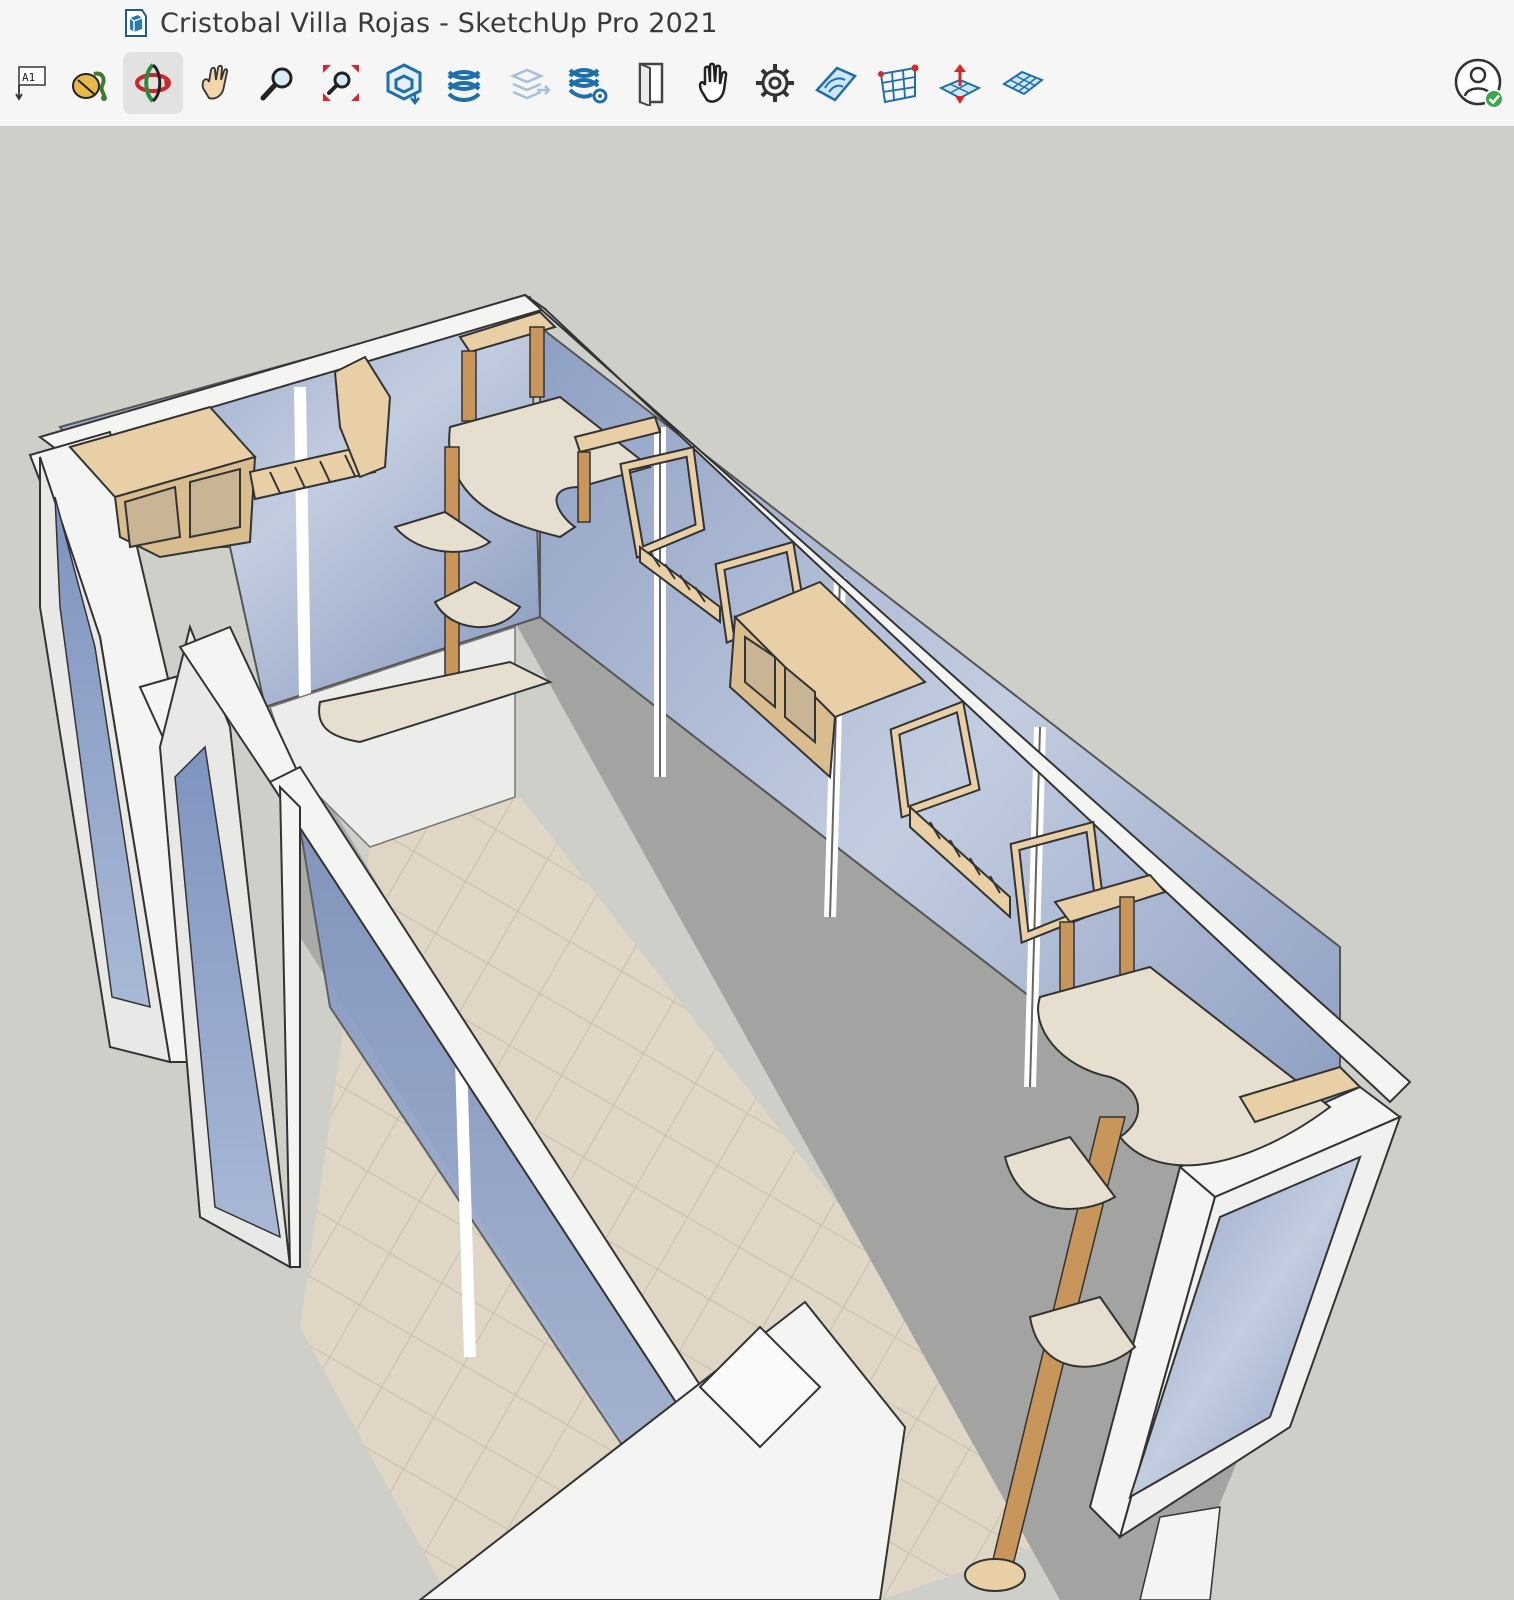 The height and width of the screenshot is (1600, 1514). I want to click on sandbox-contour-icon, so click(836, 84).